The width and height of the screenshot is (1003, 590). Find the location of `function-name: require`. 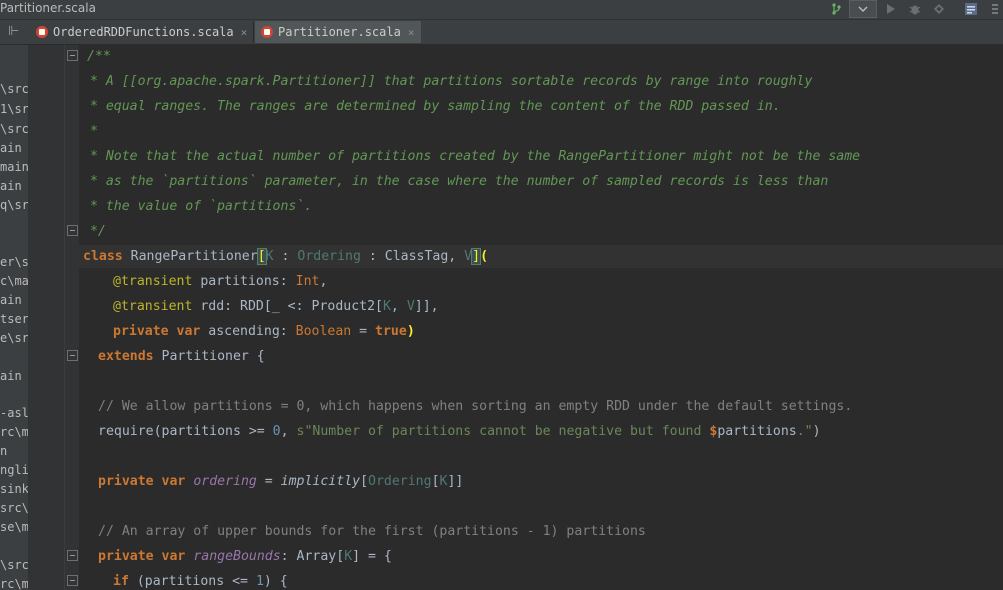

function-name: require is located at coordinates (126, 431).